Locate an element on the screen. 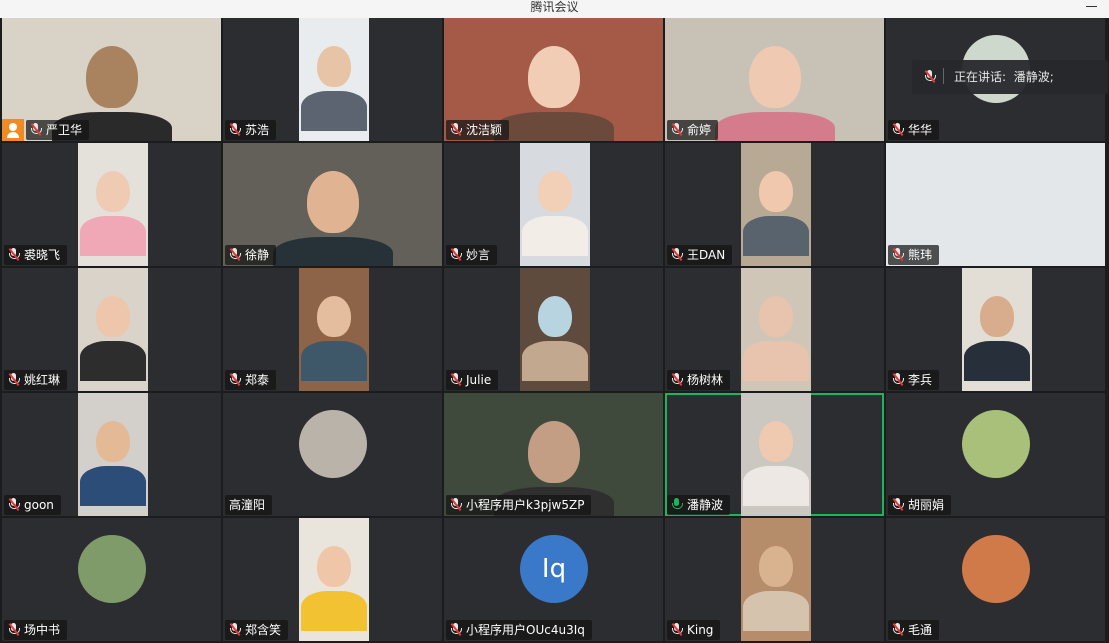 This screenshot has height=643, width=1109. participant-name: 郑泰 is located at coordinates (257, 380).